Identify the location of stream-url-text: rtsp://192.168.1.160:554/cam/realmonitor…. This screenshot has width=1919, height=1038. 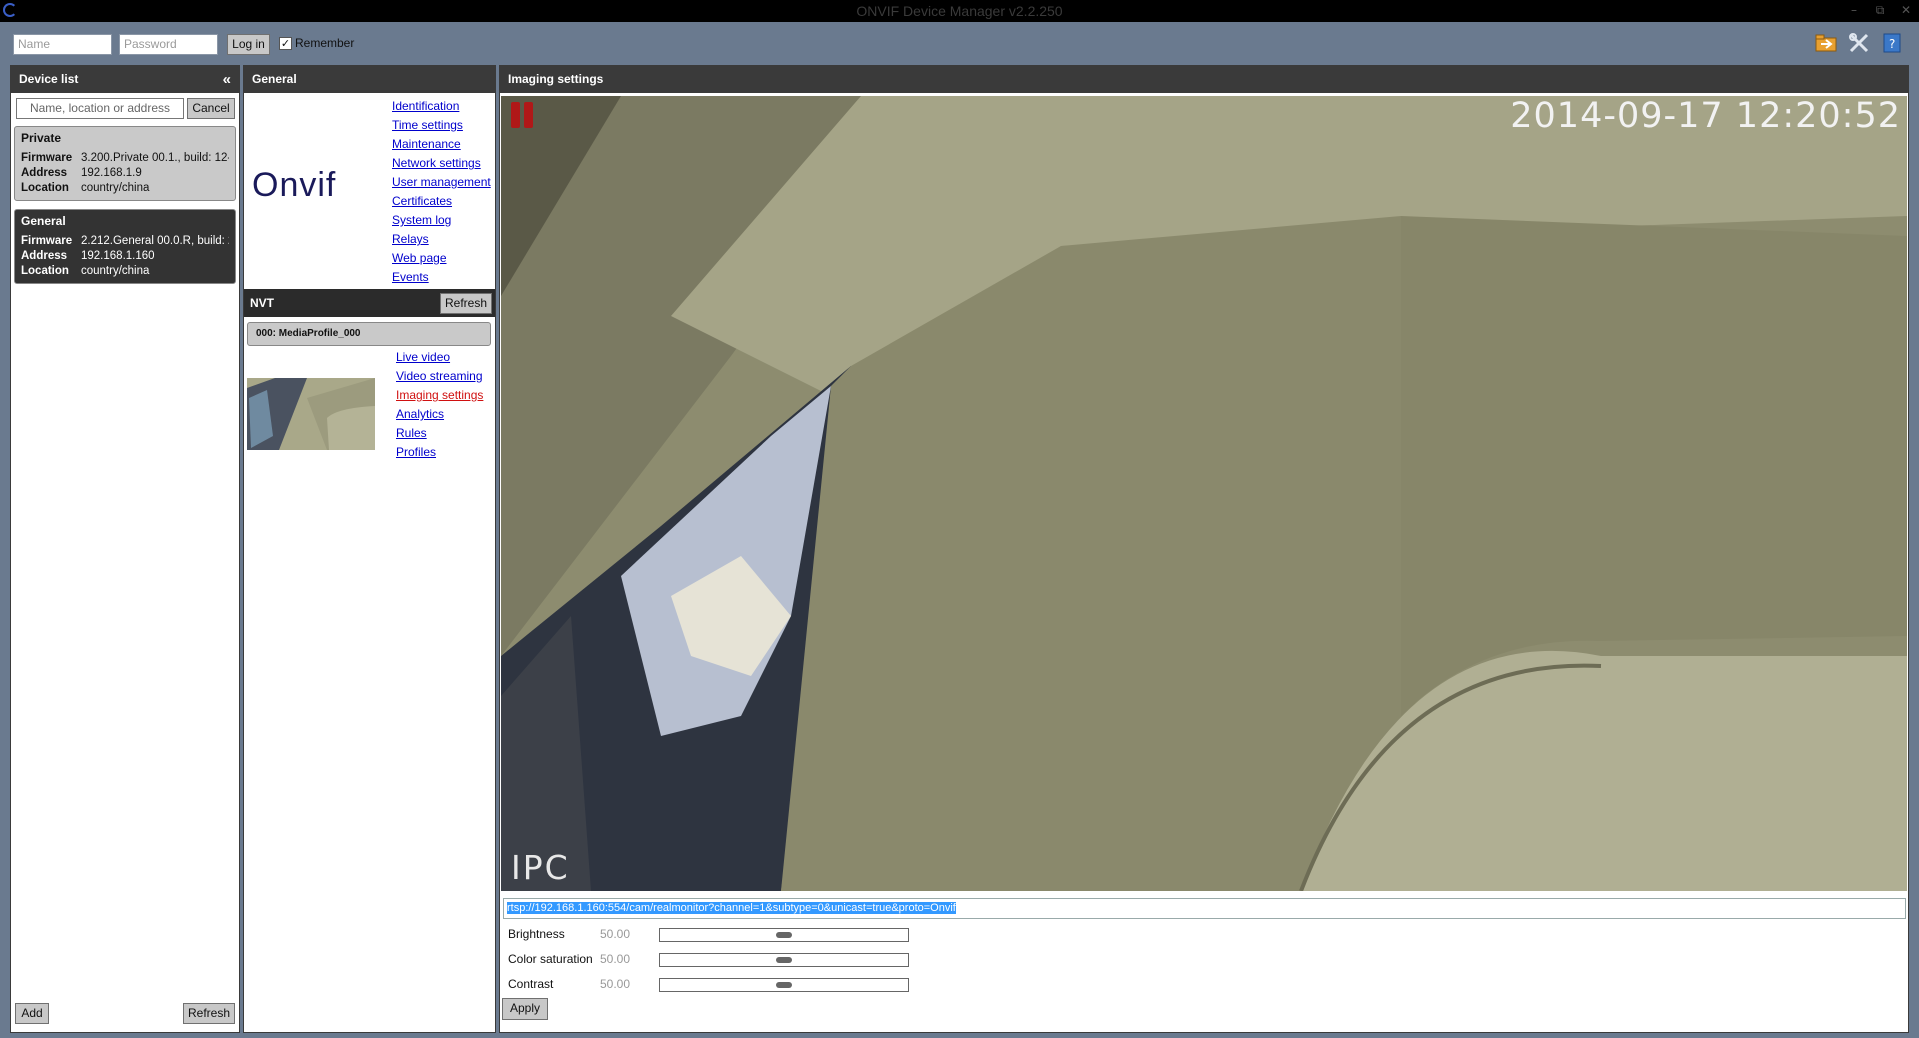
(731, 908).